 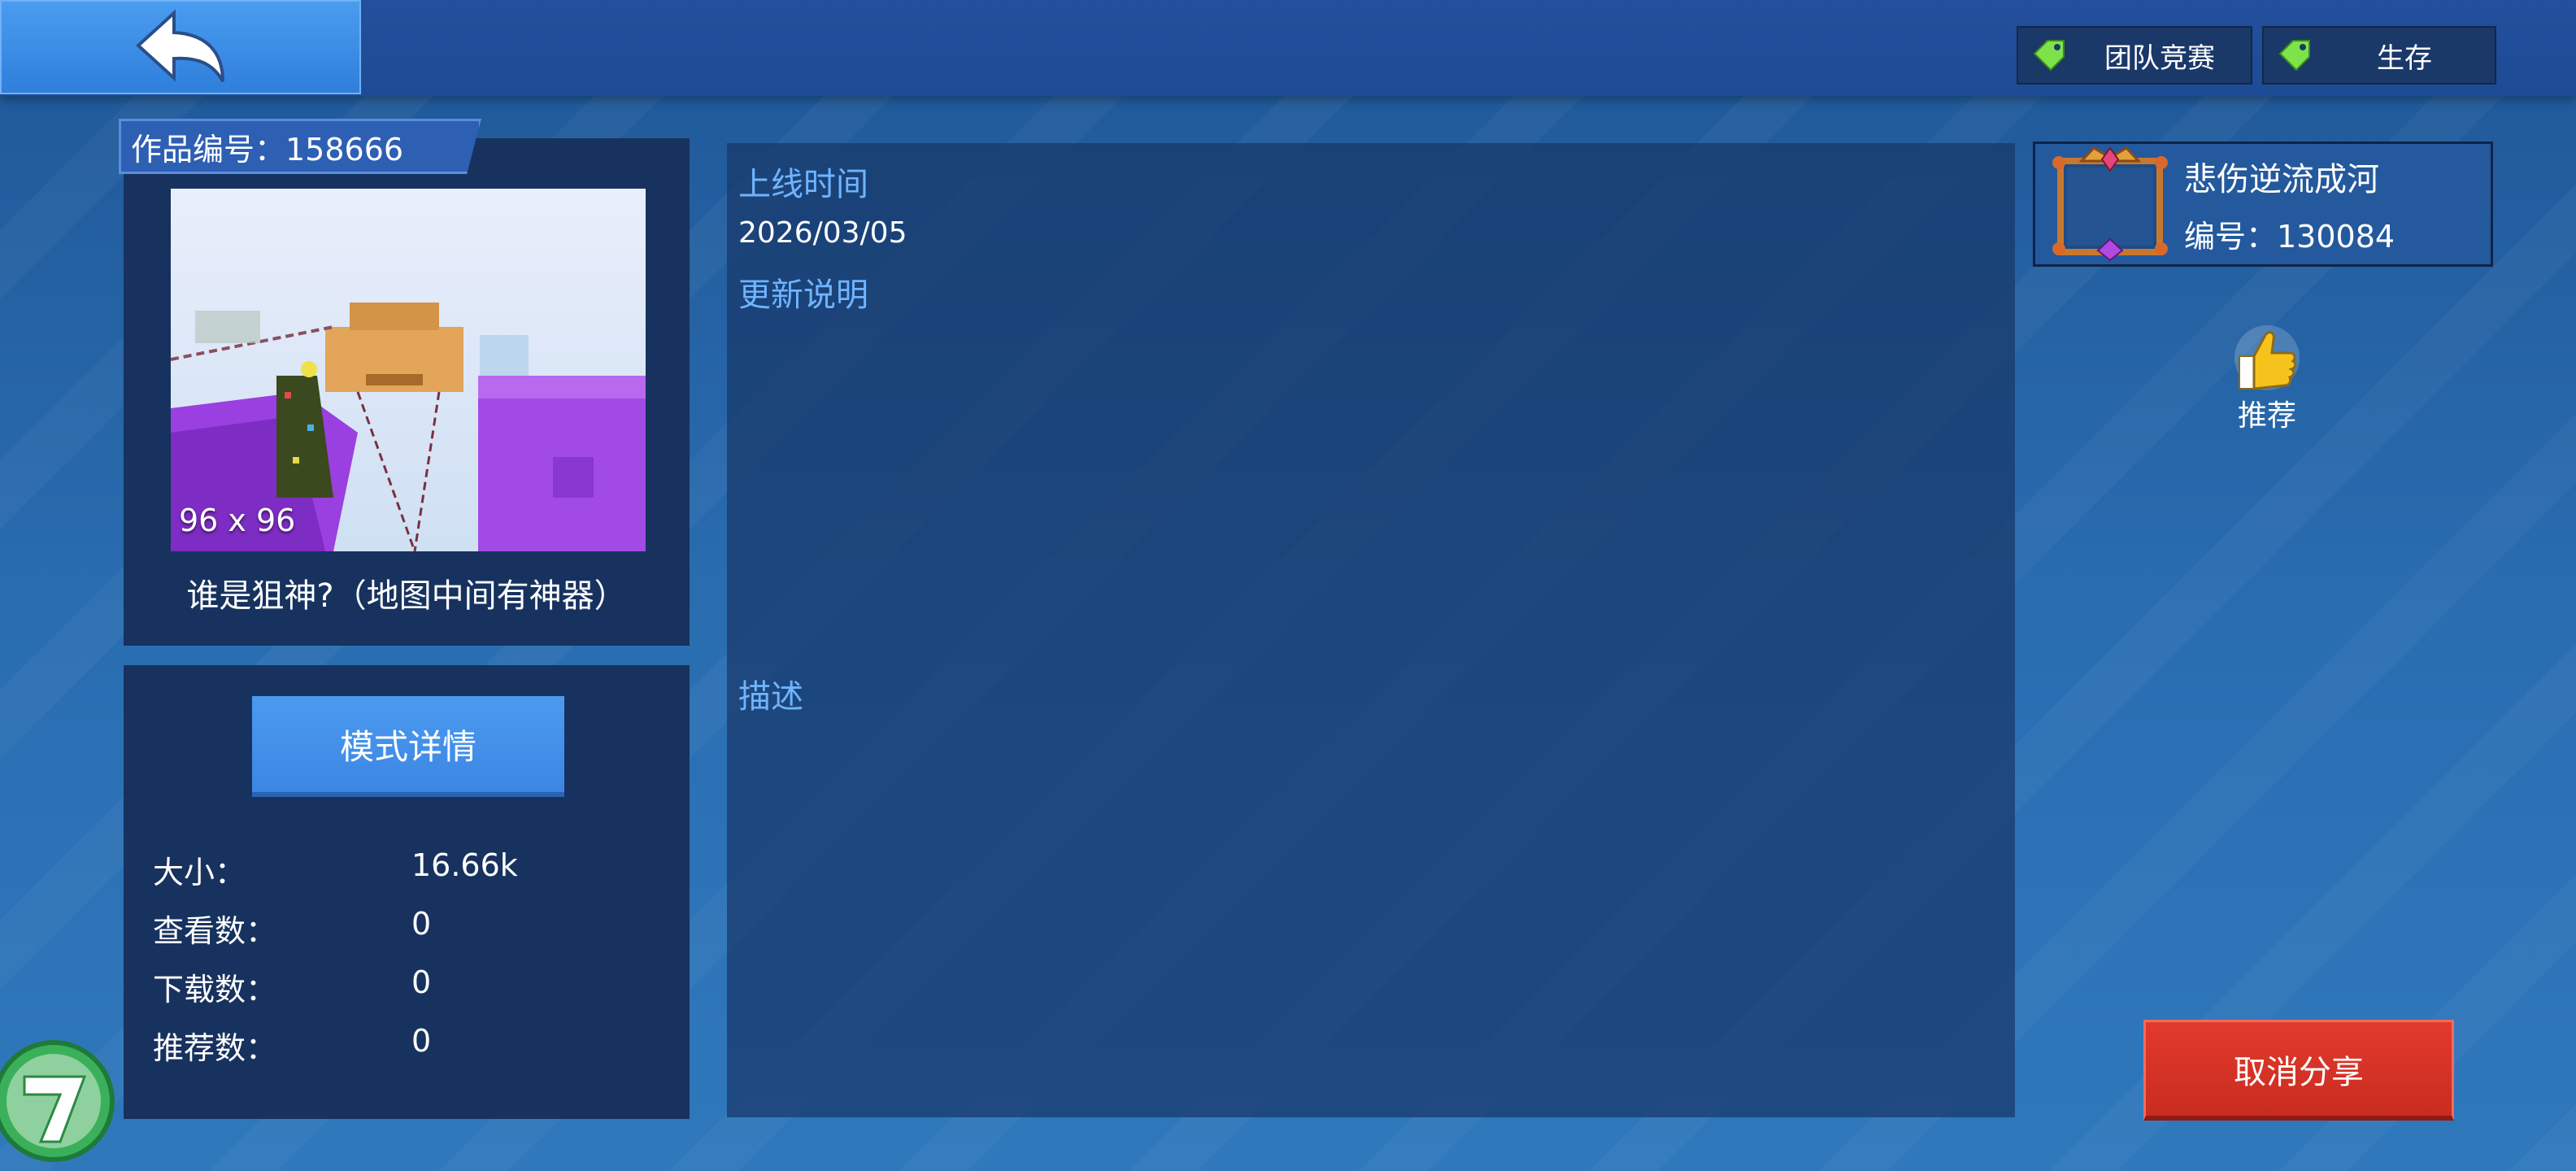 I want to click on map-title: 谁是狙神?（地图中间有神器）, so click(x=406, y=596).